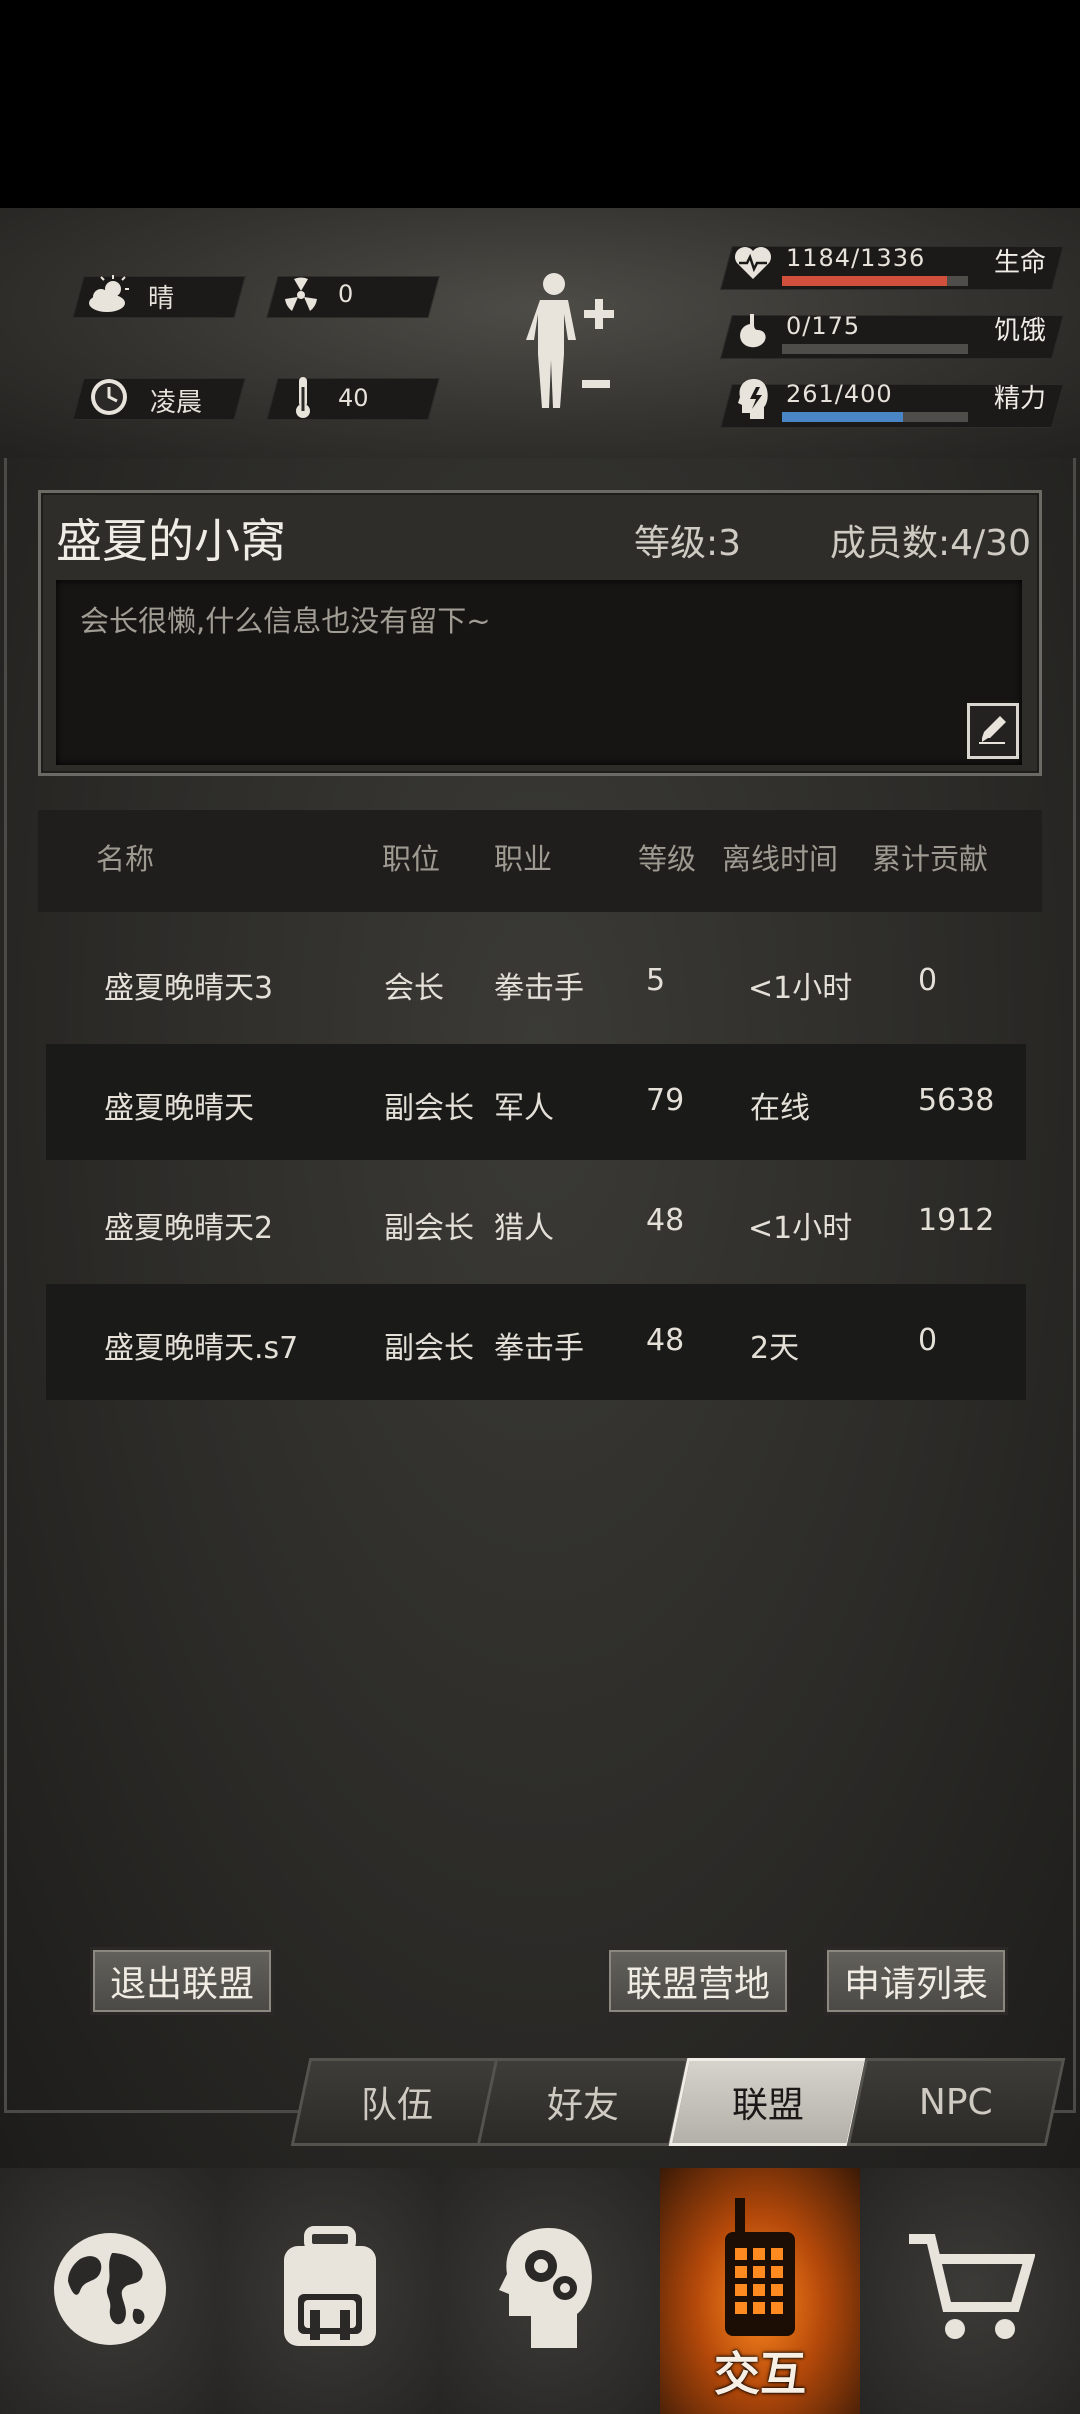 Image resolution: width=1080 pixels, height=2414 pixels. What do you see at coordinates (201, 1348) in the screenshot?
I see `member-name: 盛夏晚晴天.s7` at bounding box center [201, 1348].